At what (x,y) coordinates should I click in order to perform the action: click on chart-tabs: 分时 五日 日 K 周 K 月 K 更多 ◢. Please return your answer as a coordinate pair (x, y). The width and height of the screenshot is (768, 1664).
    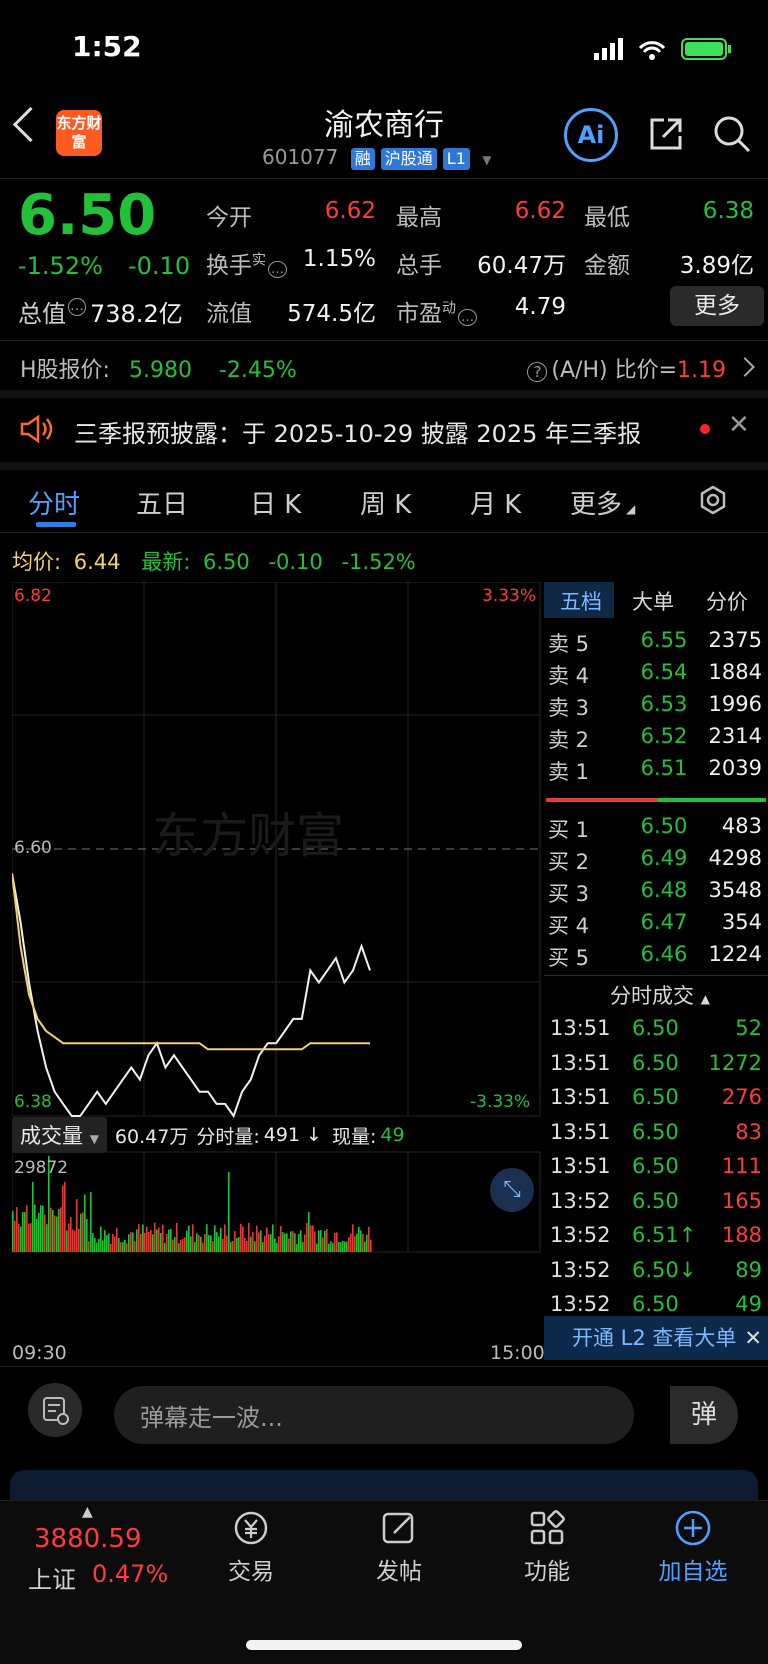
    Looking at the image, I should click on (384, 507).